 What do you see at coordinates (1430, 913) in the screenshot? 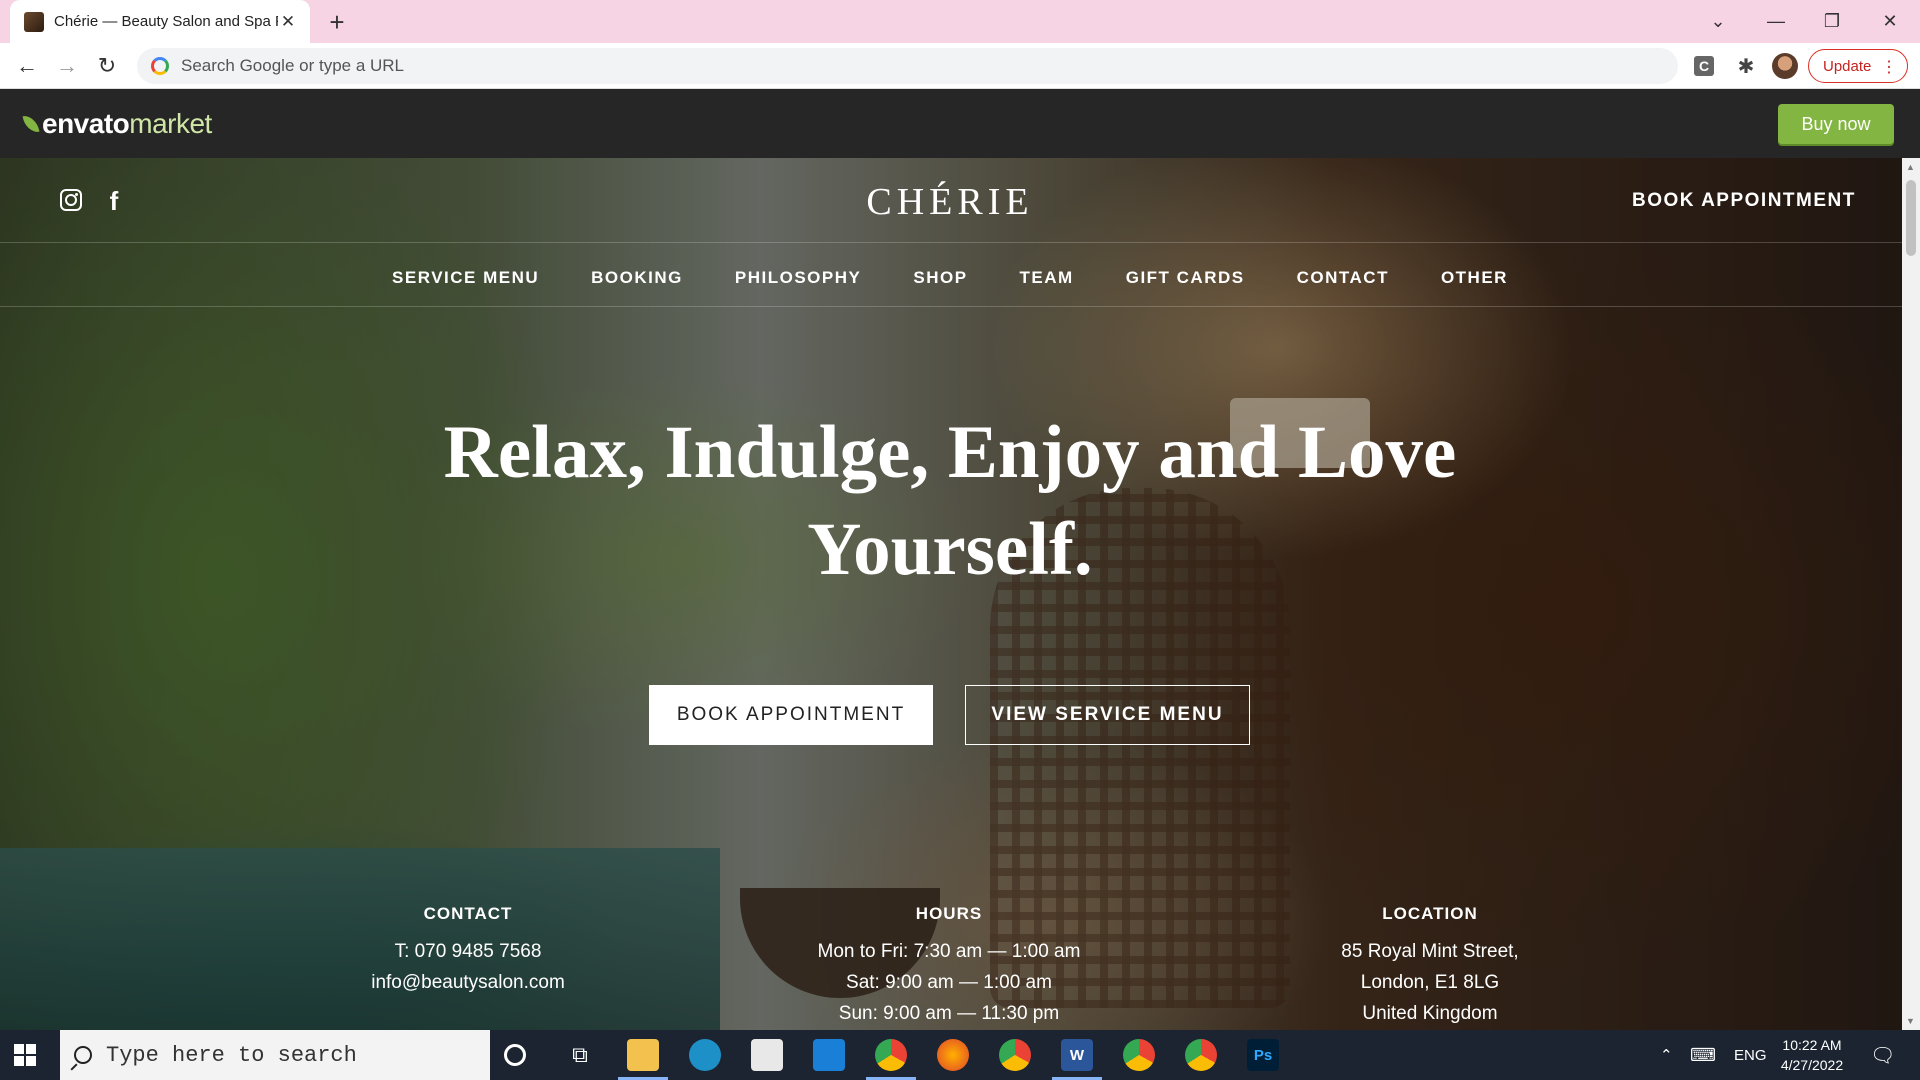
I see `location-heading: LOCATION` at bounding box center [1430, 913].